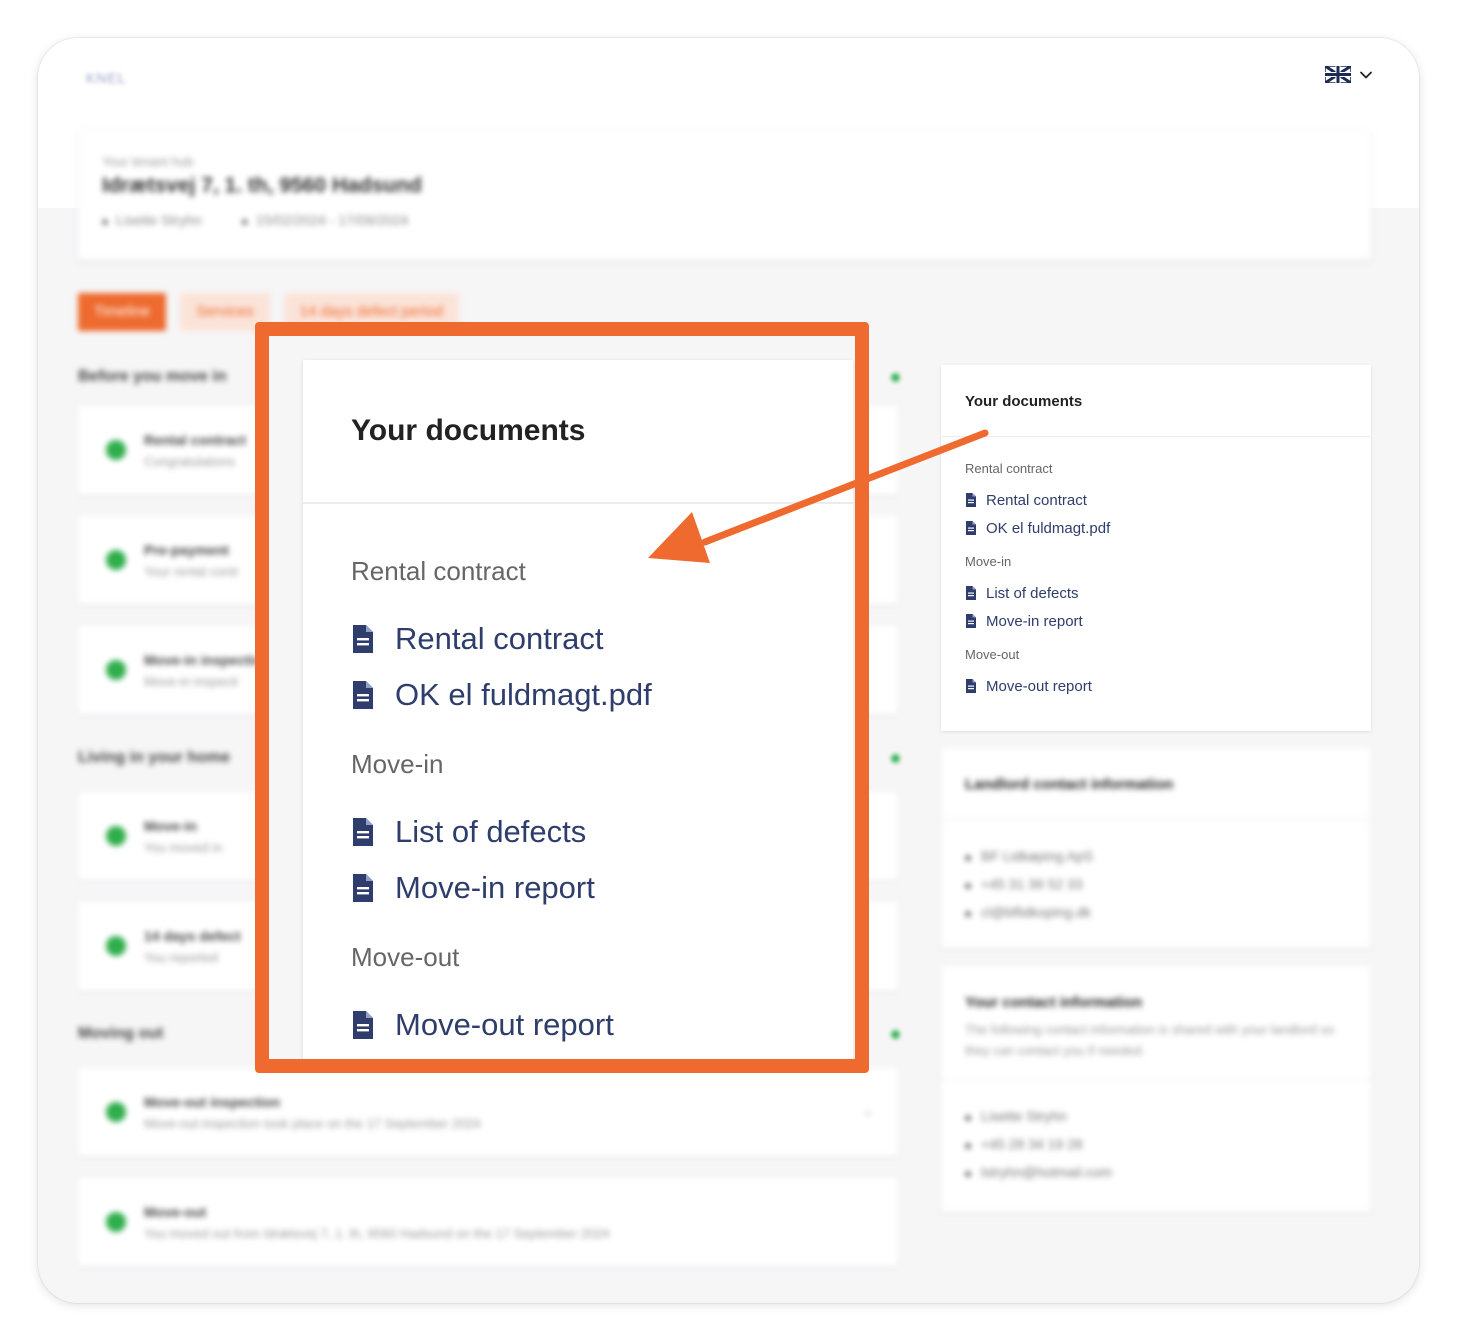 This screenshot has height=1342, width=1458. What do you see at coordinates (152, 220) in the screenshot?
I see `tenant-name: Lisette Stryhn` at bounding box center [152, 220].